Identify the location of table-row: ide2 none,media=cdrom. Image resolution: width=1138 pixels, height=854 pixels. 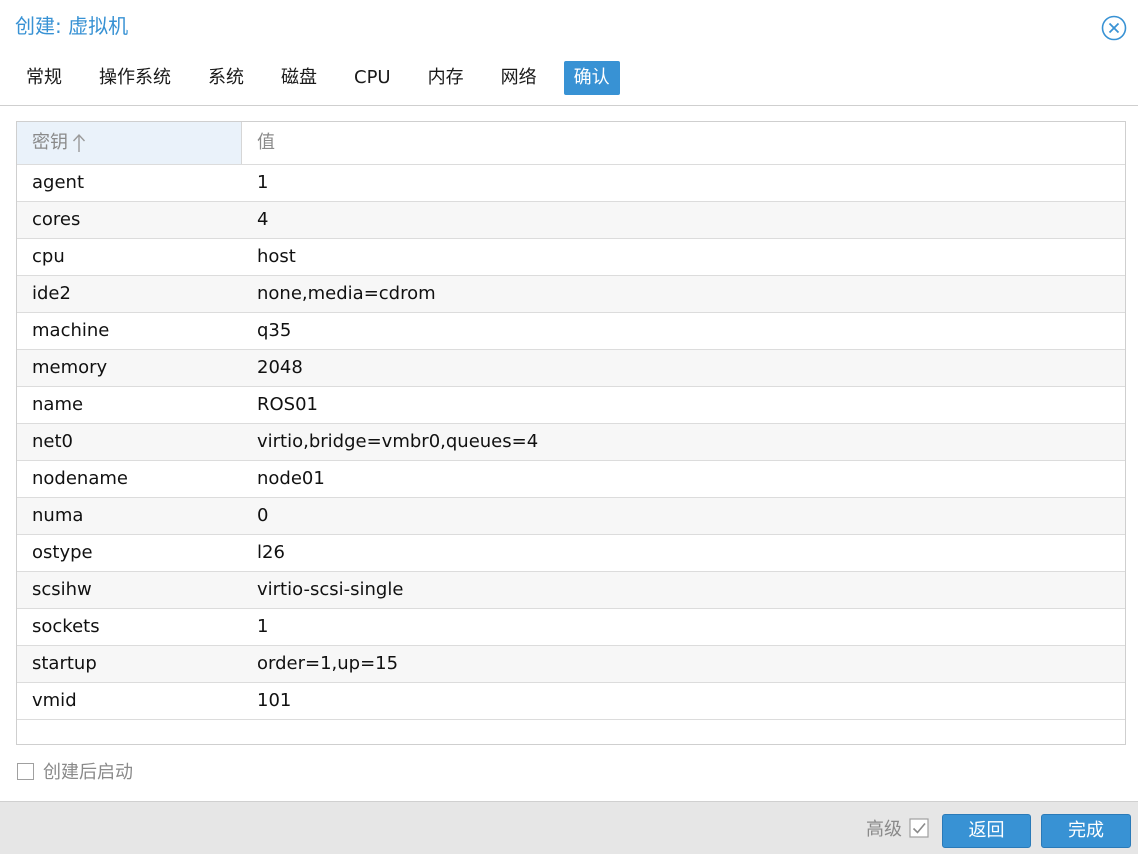
(571, 294).